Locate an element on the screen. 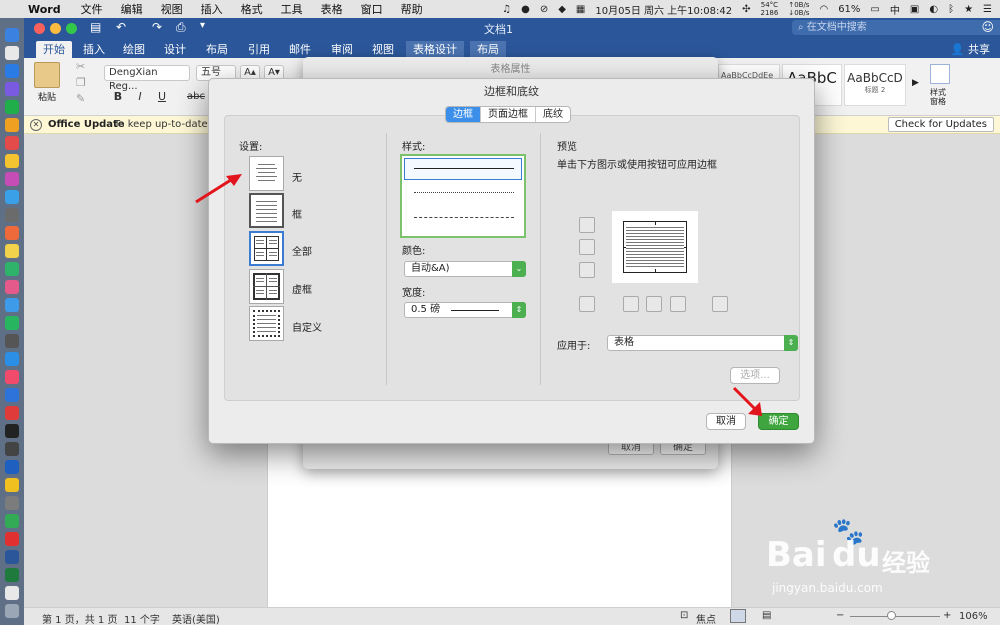 Image resolution: width=1000 pixels, height=625 pixels. paste-label: 粘贴 is located at coordinates (47, 96).